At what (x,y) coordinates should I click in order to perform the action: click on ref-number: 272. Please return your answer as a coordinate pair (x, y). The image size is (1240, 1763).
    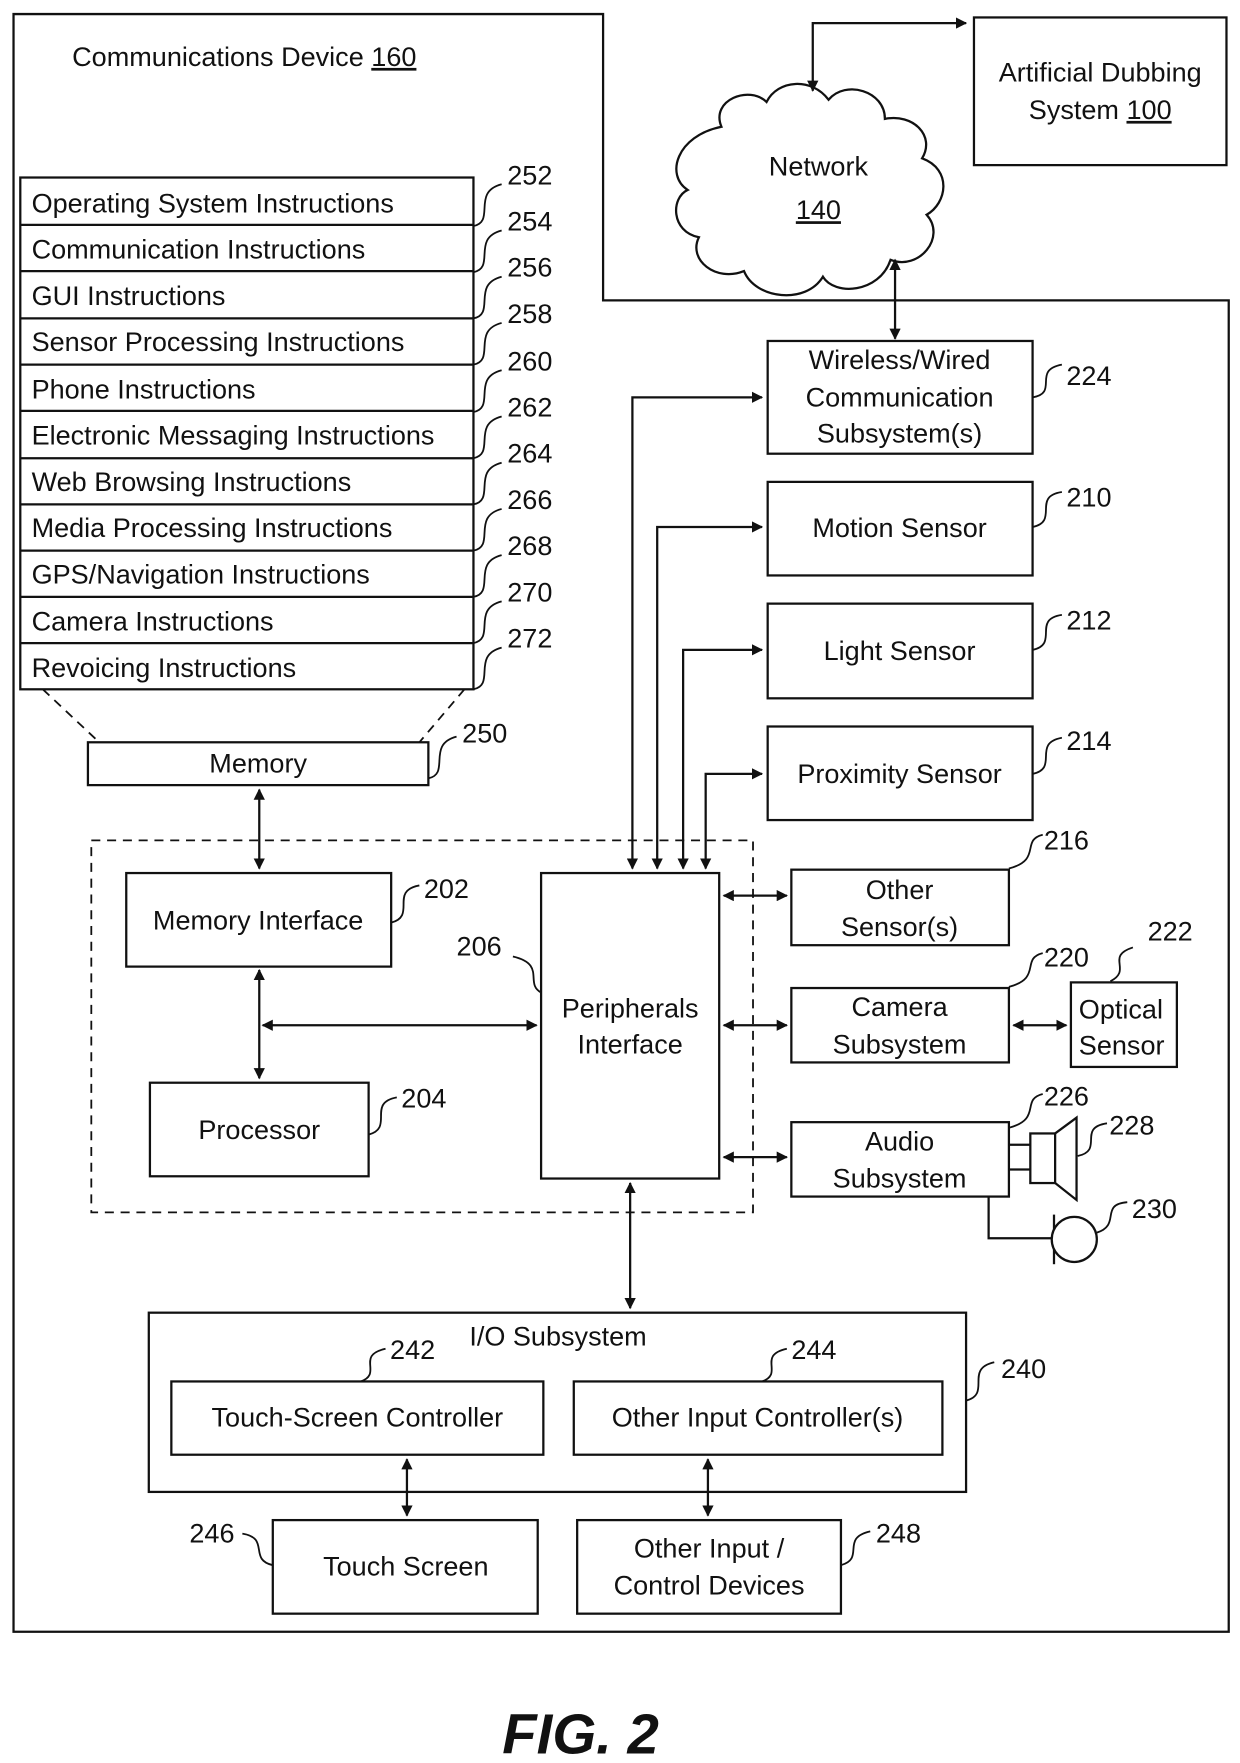
    Looking at the image, I should click on (529, 639).